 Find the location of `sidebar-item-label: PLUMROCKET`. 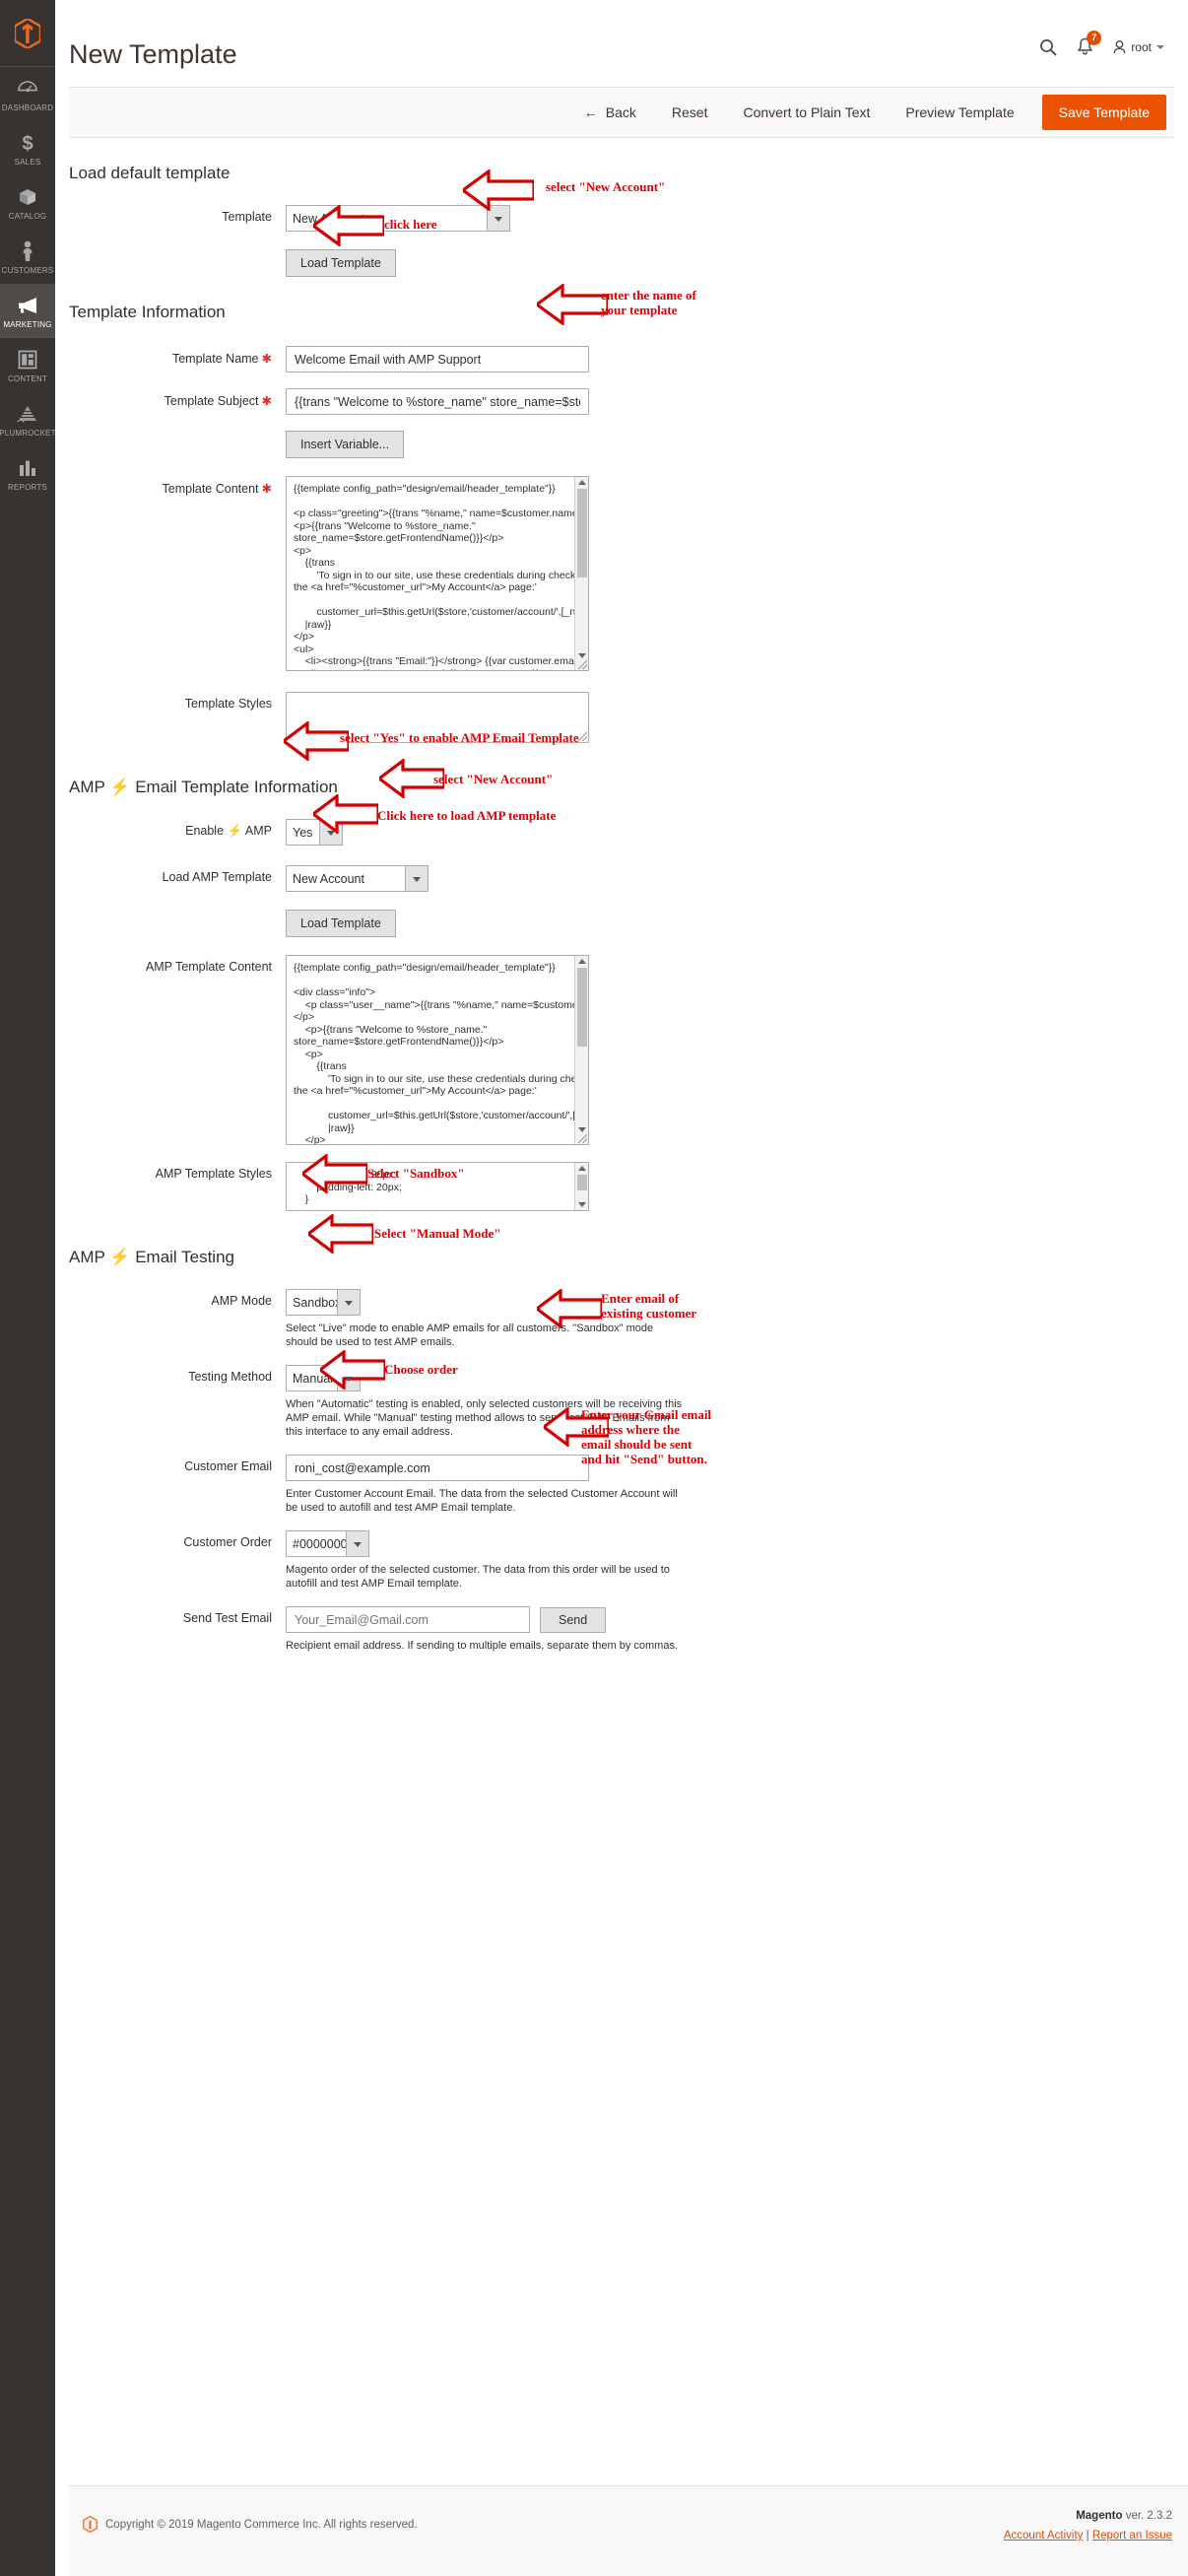

sidebar-item-label: PLUMROCKET is located at coordinates (28, 433).